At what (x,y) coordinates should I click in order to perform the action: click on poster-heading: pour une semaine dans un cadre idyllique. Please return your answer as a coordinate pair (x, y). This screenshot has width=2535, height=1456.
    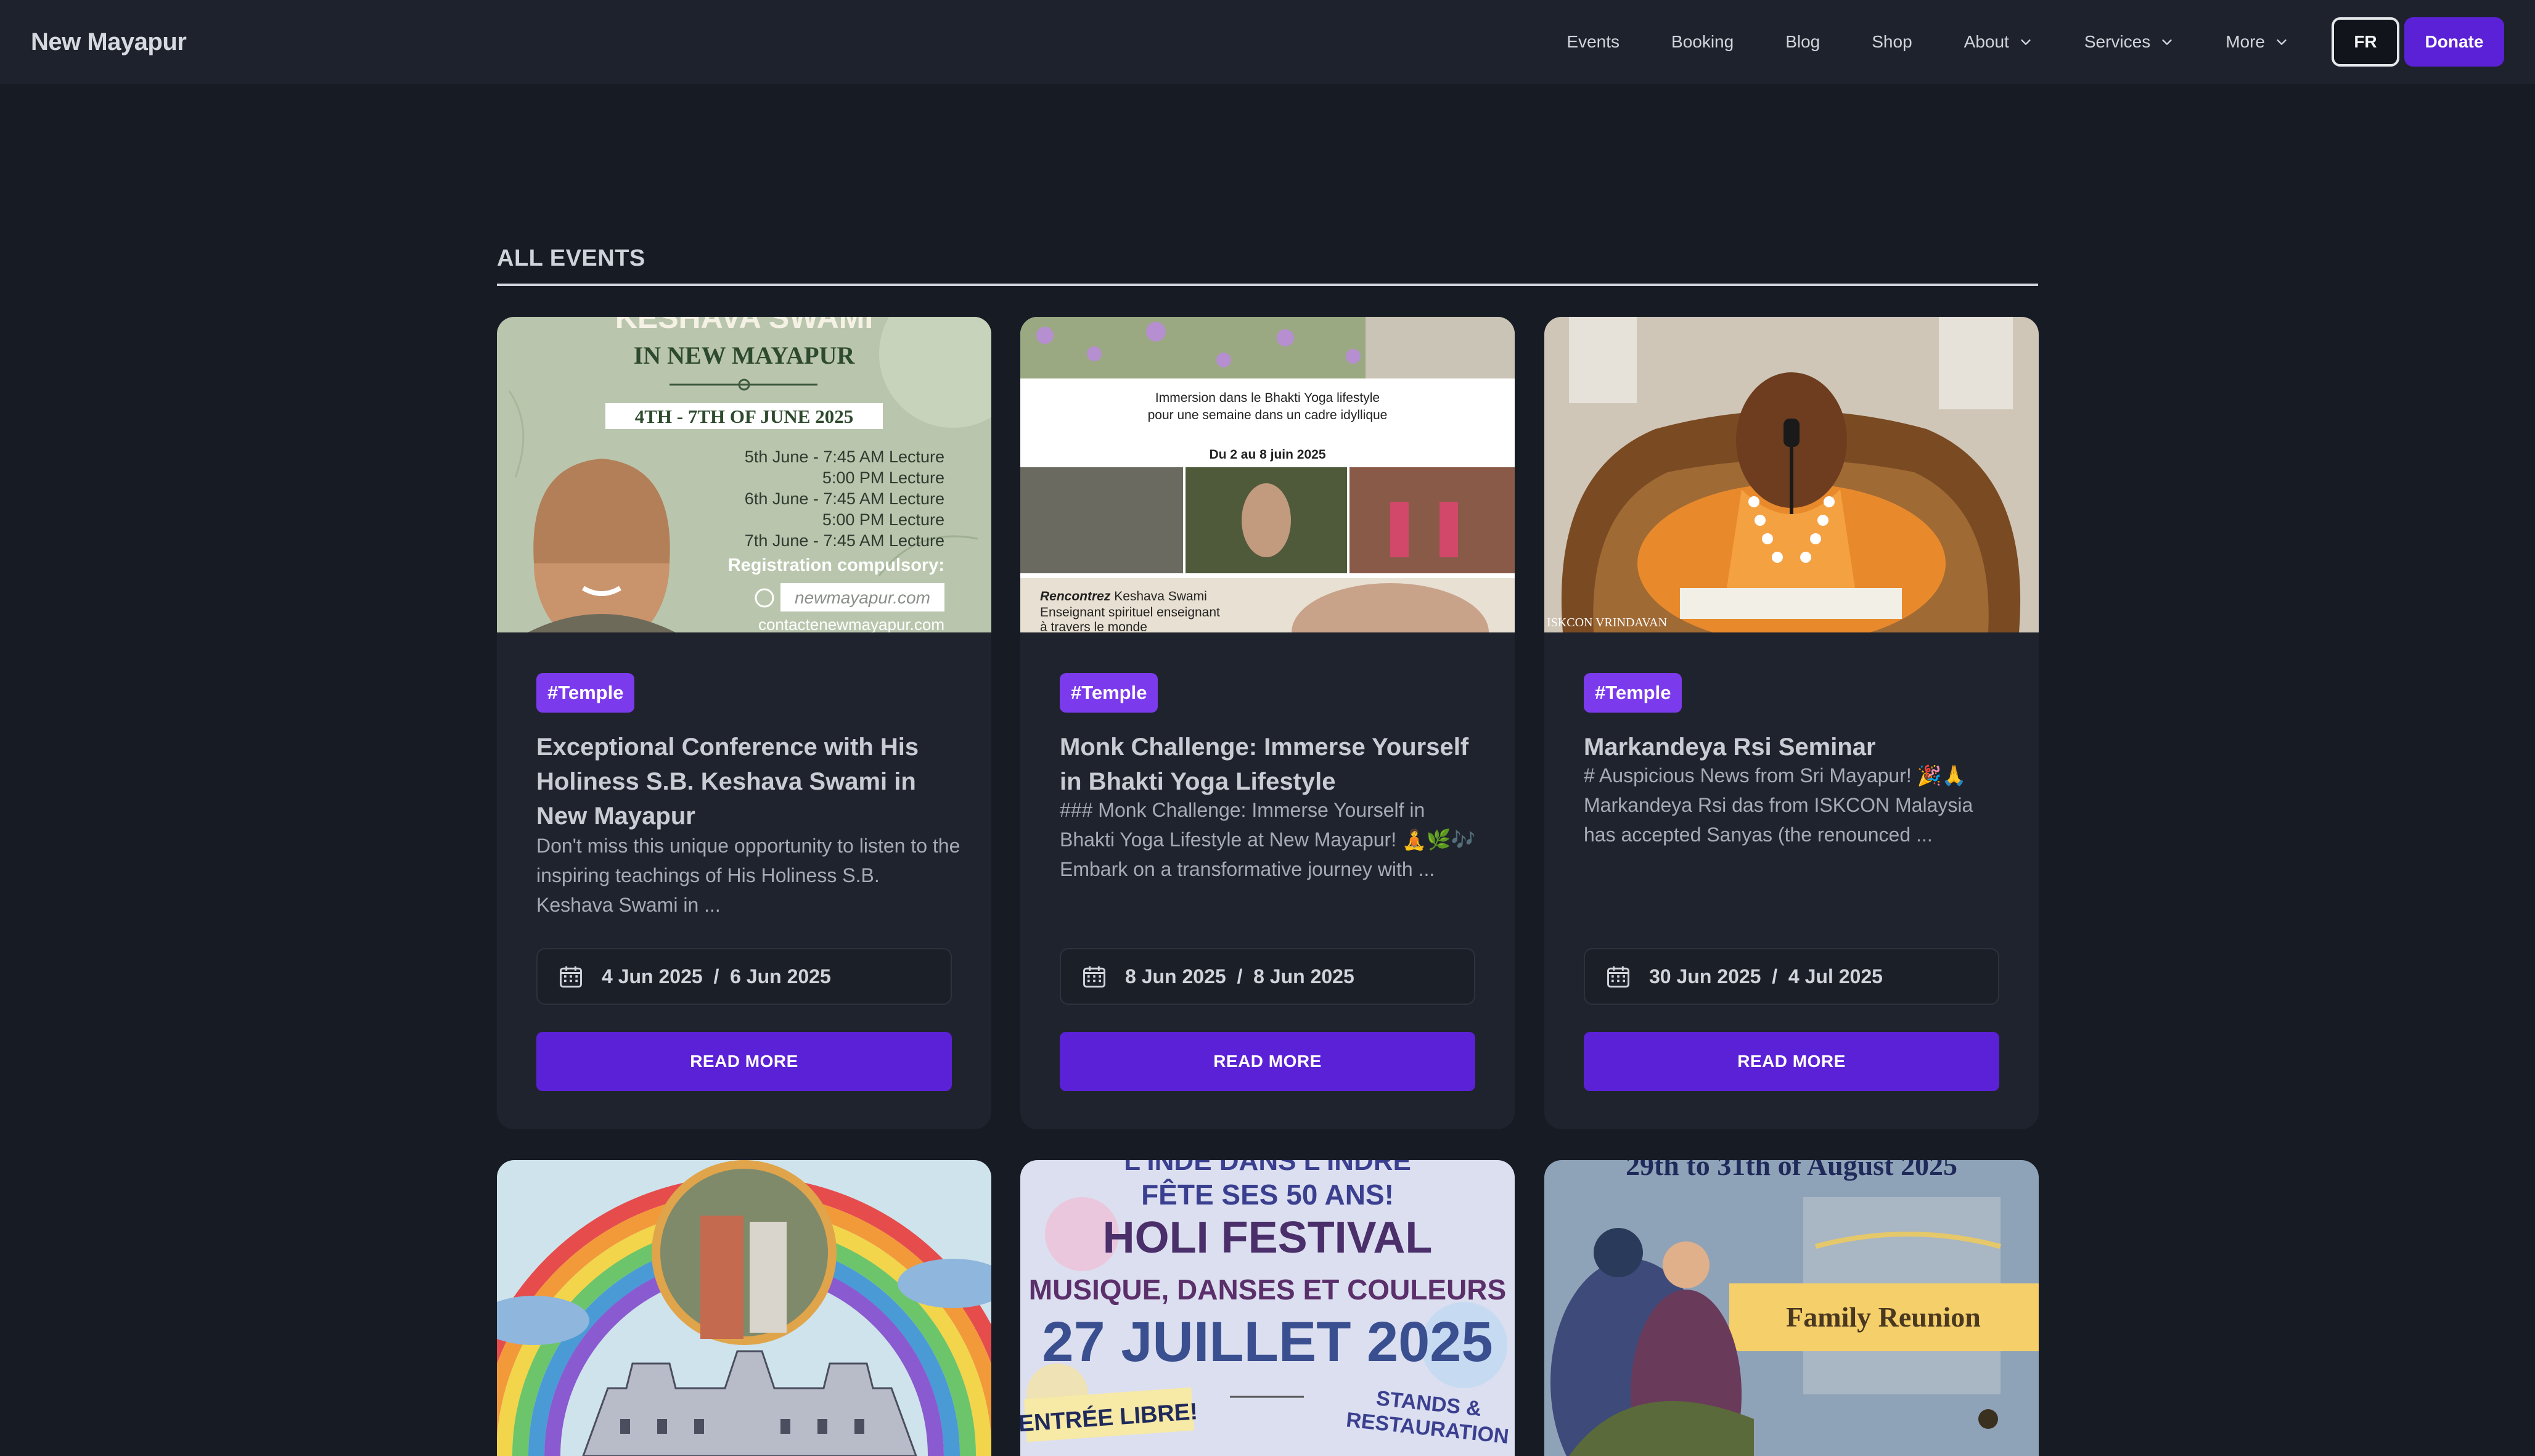
    Looking at the image, I should click on (1268, 415).